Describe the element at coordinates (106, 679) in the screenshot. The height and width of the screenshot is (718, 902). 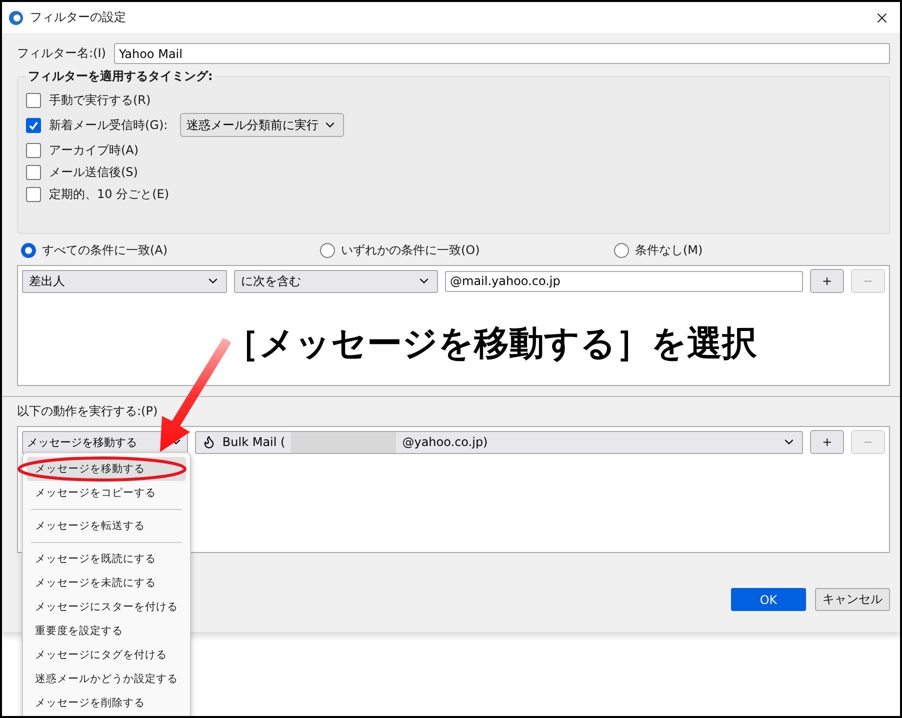
I see `menu-item: 迷惑メールかどうか設定する` at that location.